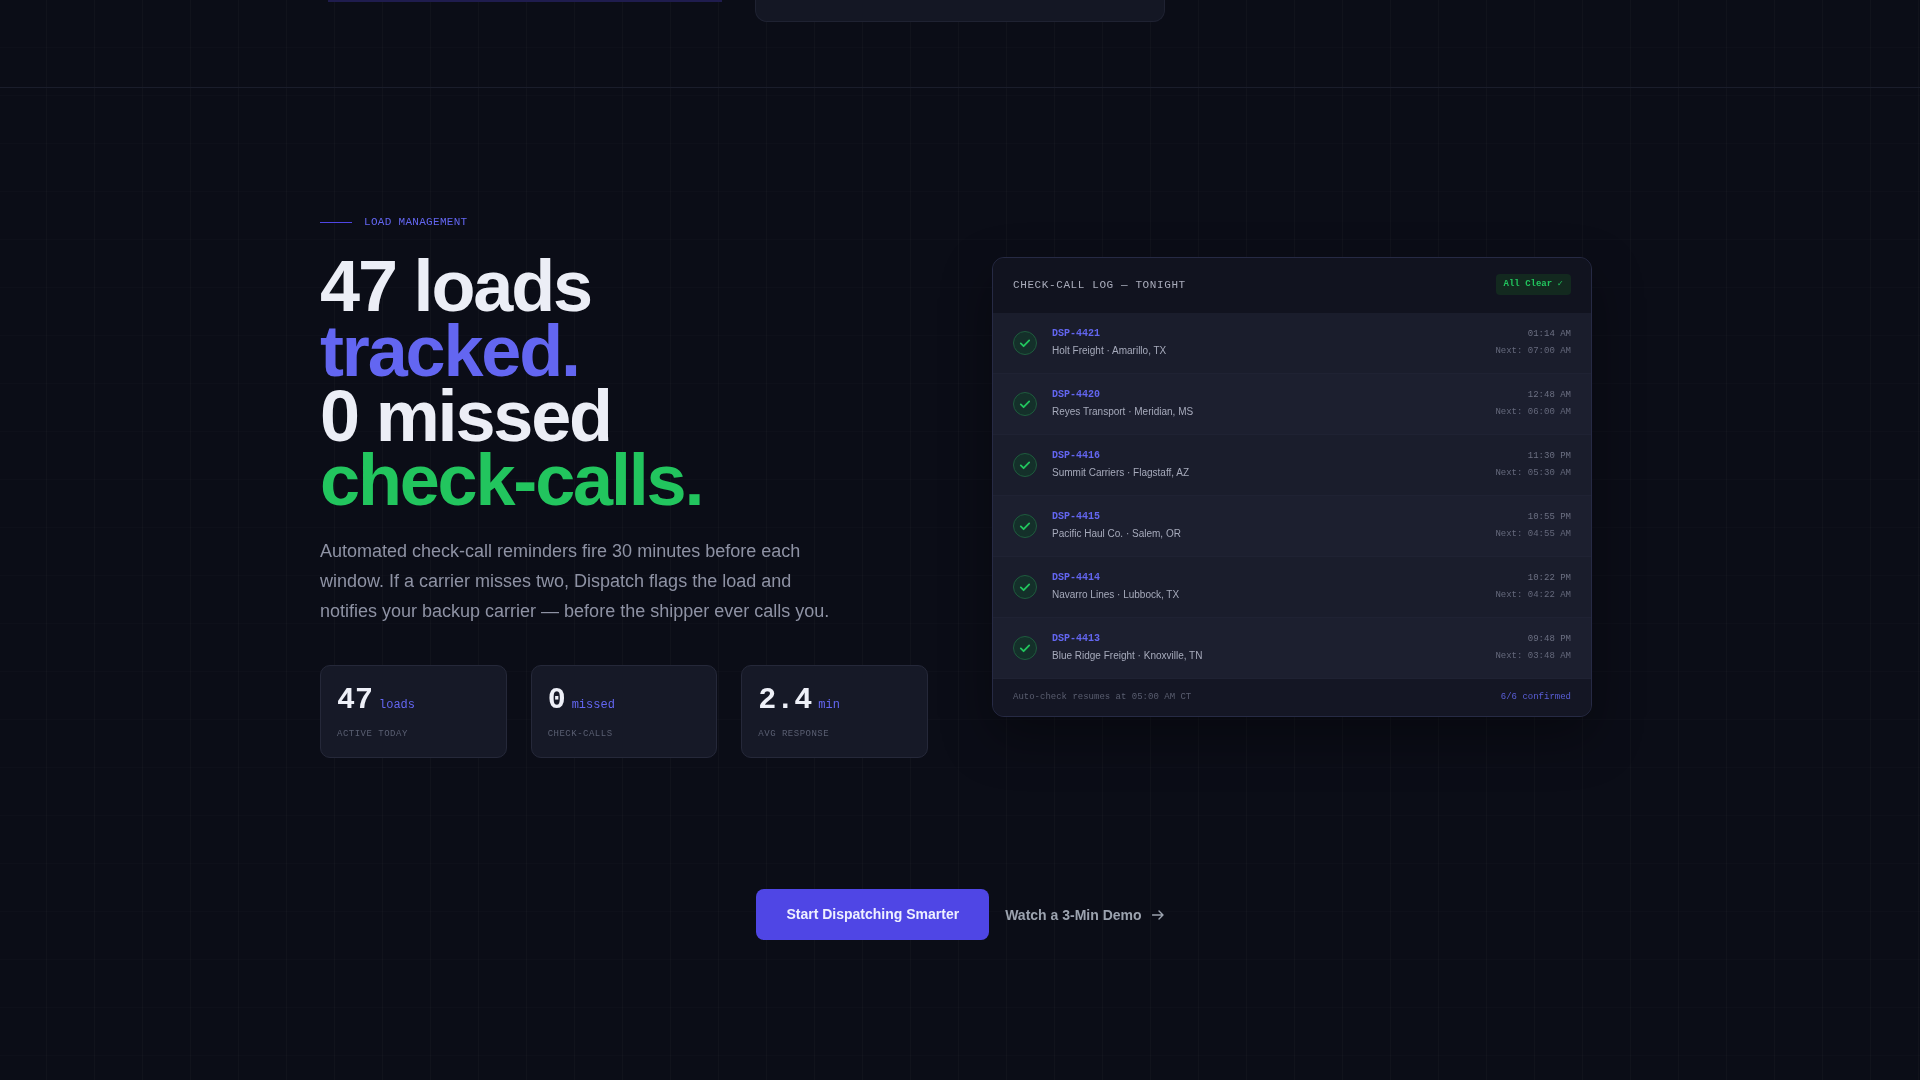 The image size is (1920, 1080). I want to click on stat-label: AVG RESPONSE, so click(794, 734).